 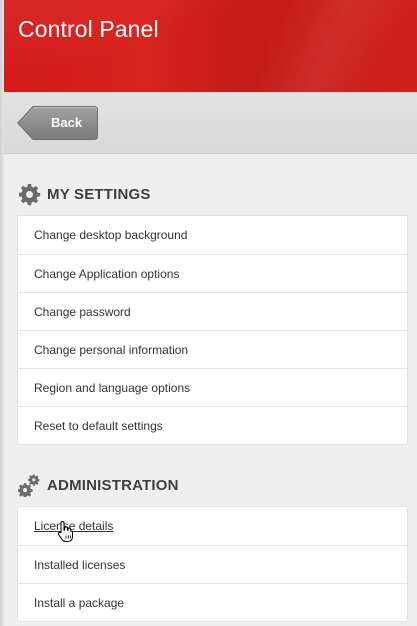 I want to click on gear-icon, so click(x=29, y=194).